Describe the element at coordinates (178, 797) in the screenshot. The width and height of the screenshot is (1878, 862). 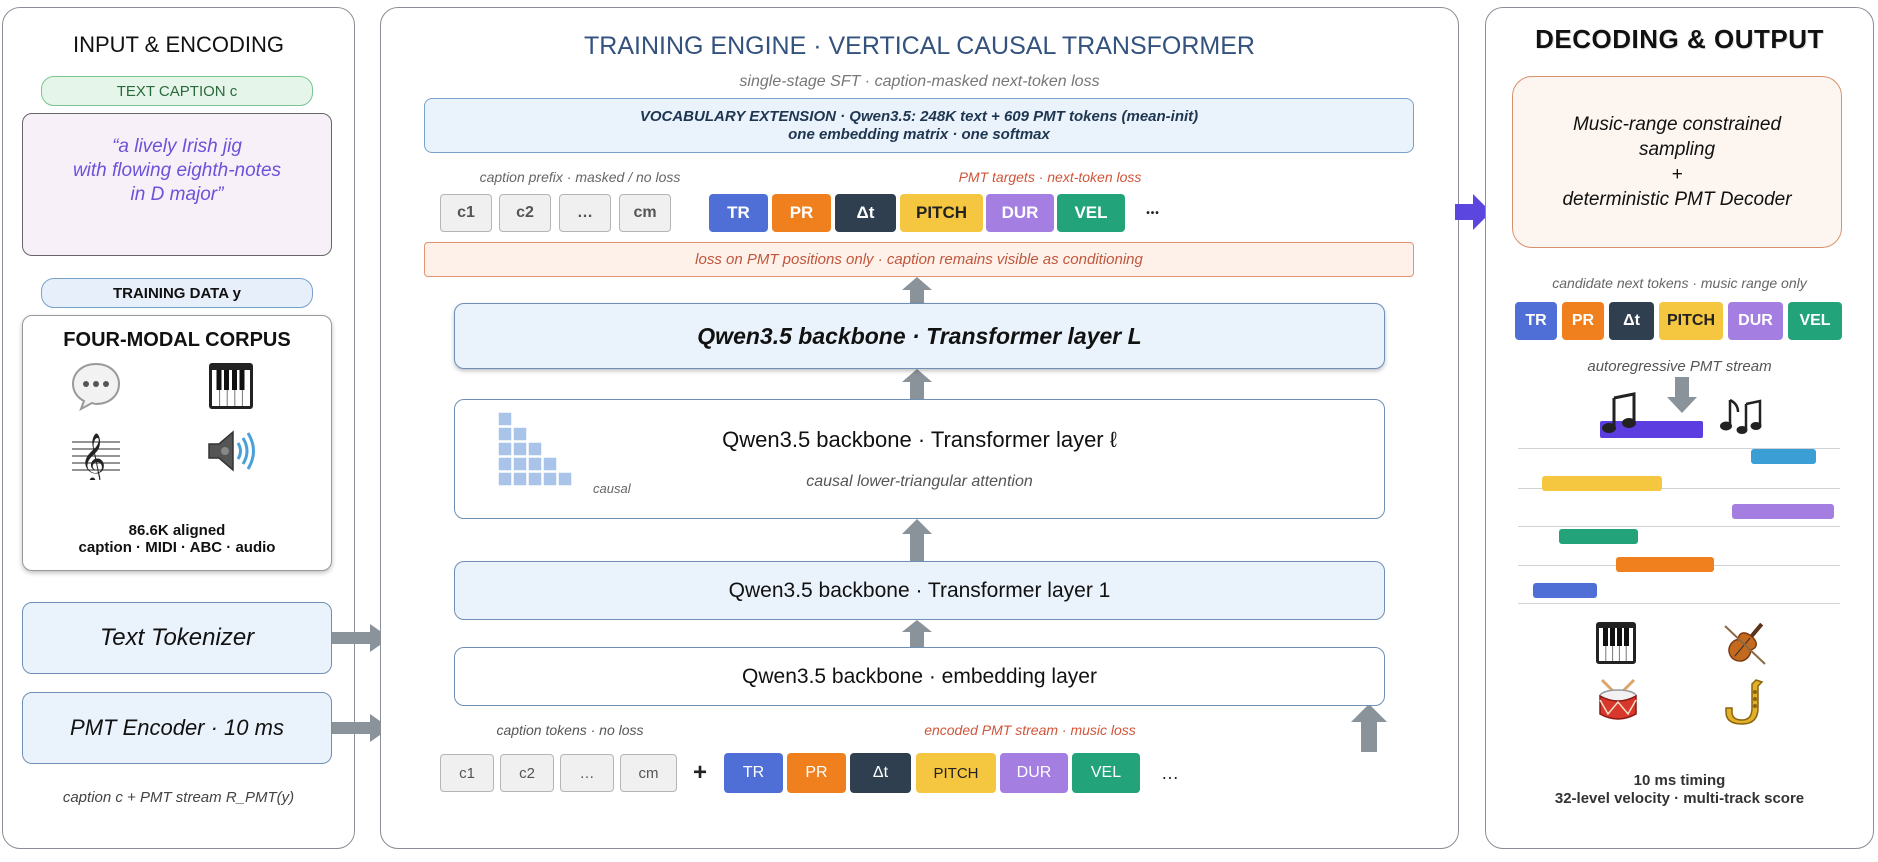
I see `left-footer: caption c + PMT stream R_PMT(y)` at that location.